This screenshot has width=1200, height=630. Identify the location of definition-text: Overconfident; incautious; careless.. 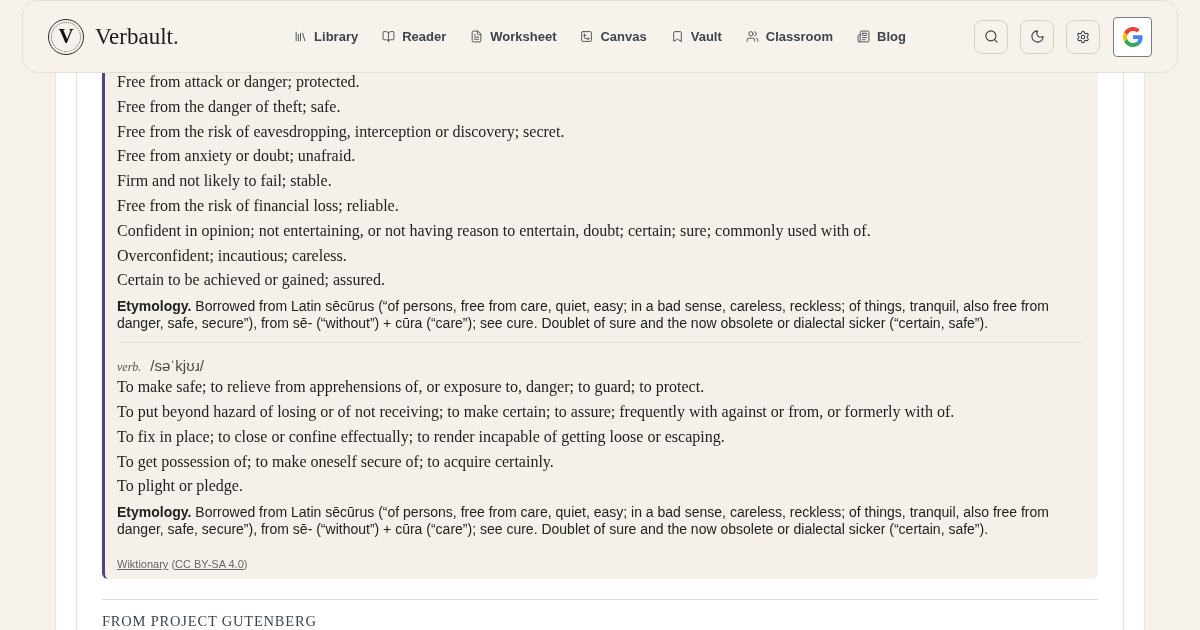
(232, 255).